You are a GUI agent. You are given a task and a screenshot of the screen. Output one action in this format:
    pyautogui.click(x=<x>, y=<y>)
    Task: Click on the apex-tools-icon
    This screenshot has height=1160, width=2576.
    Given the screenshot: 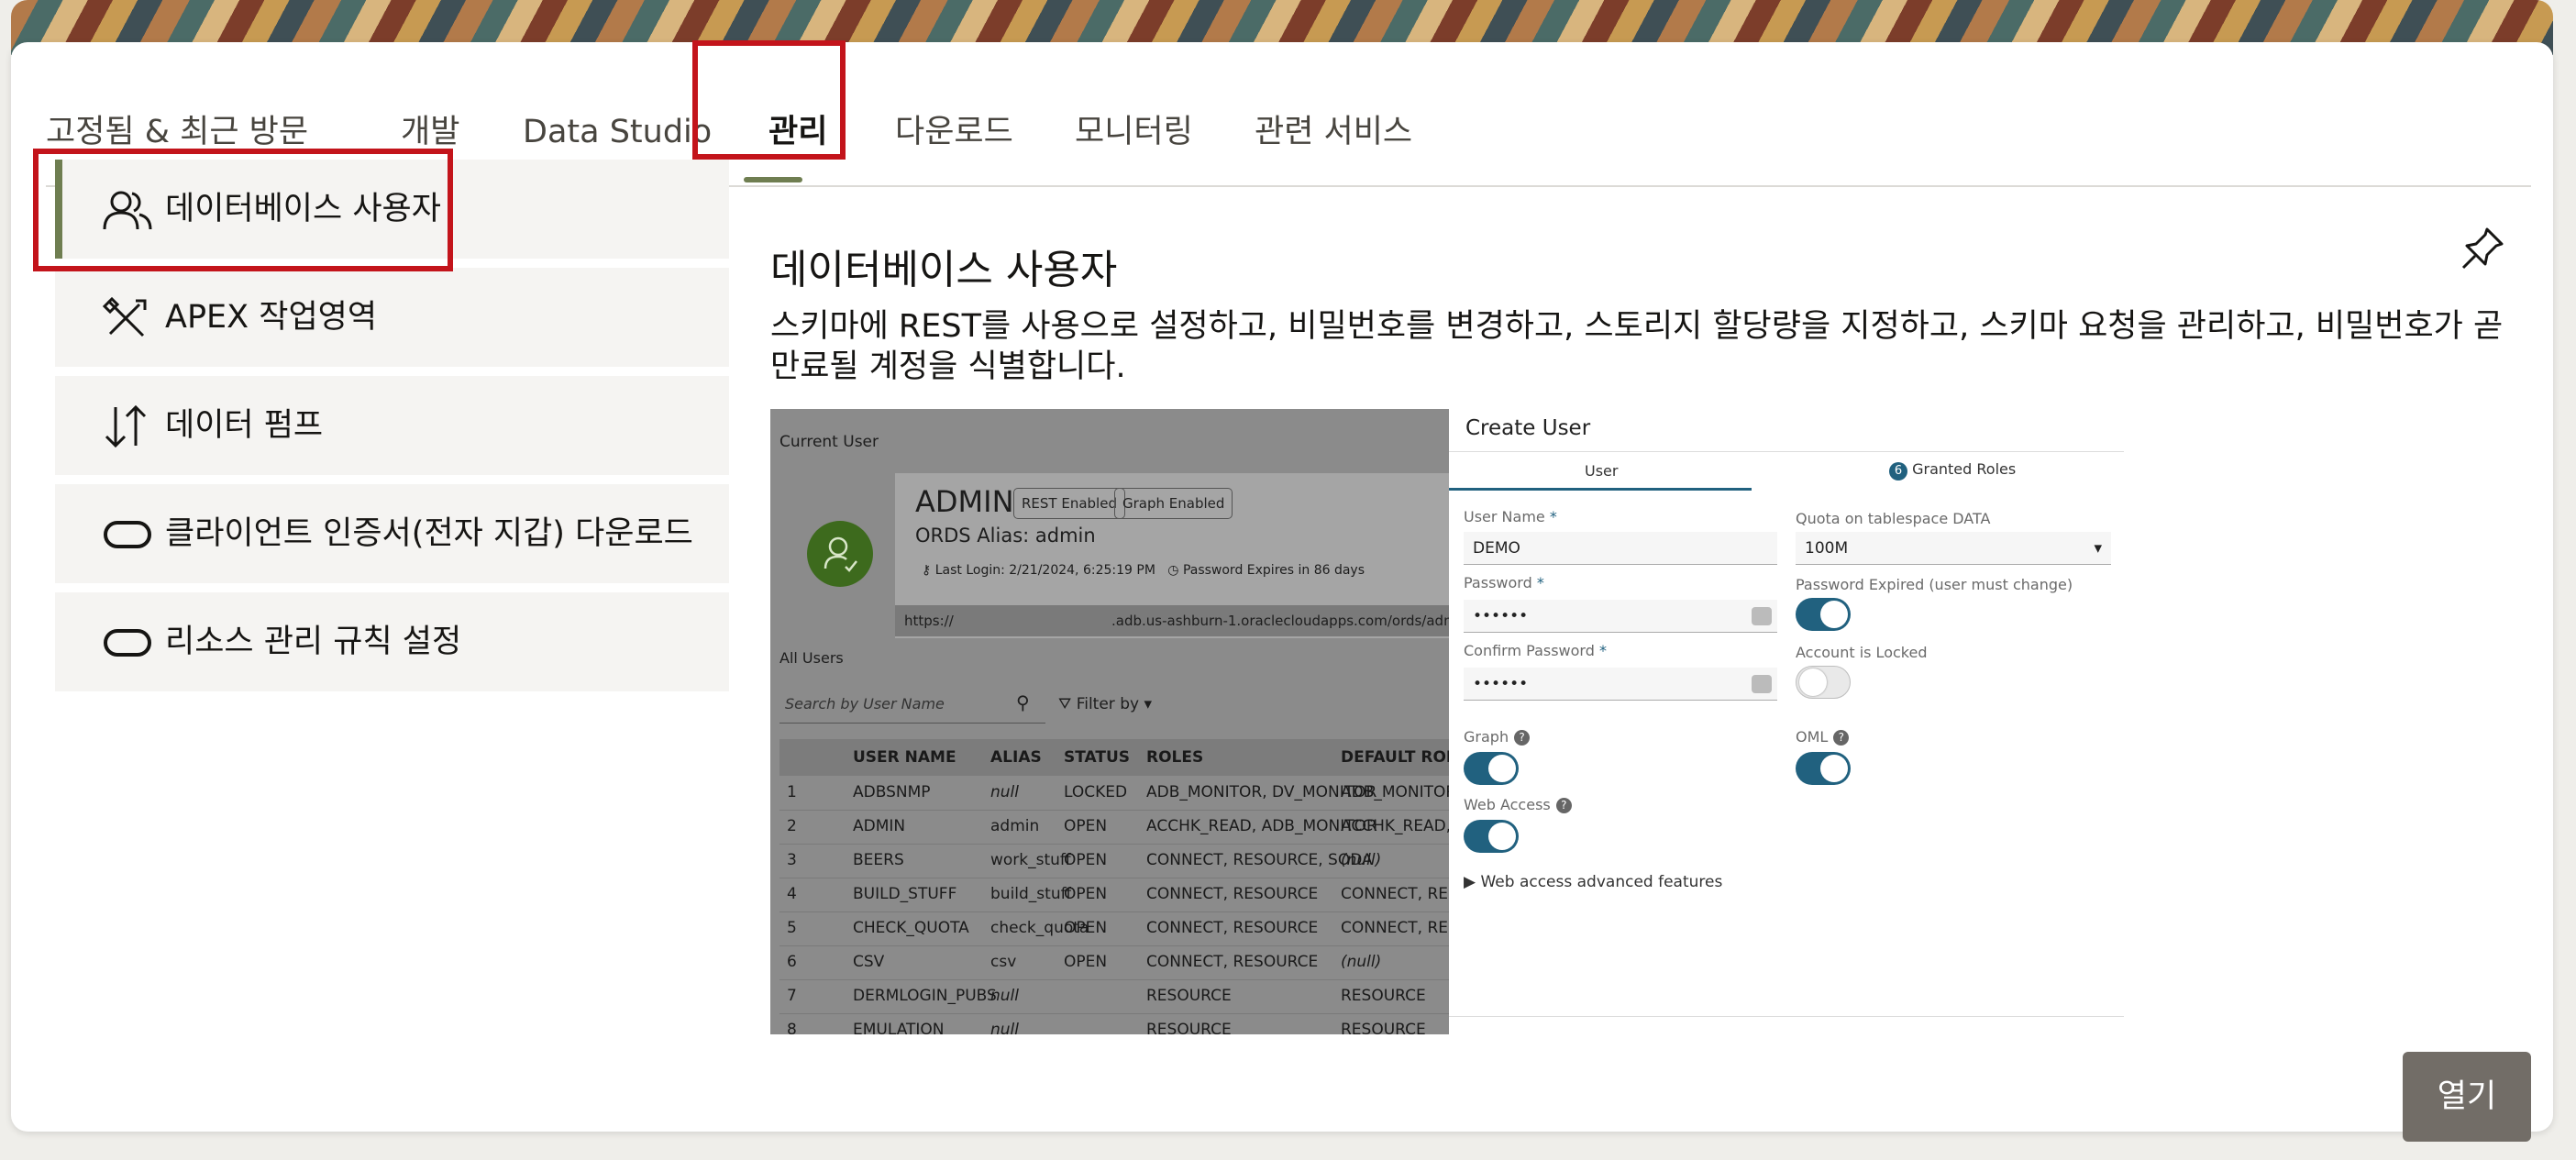 What is the action you would take?
    pyautogui.click(x=125, y=317)
    